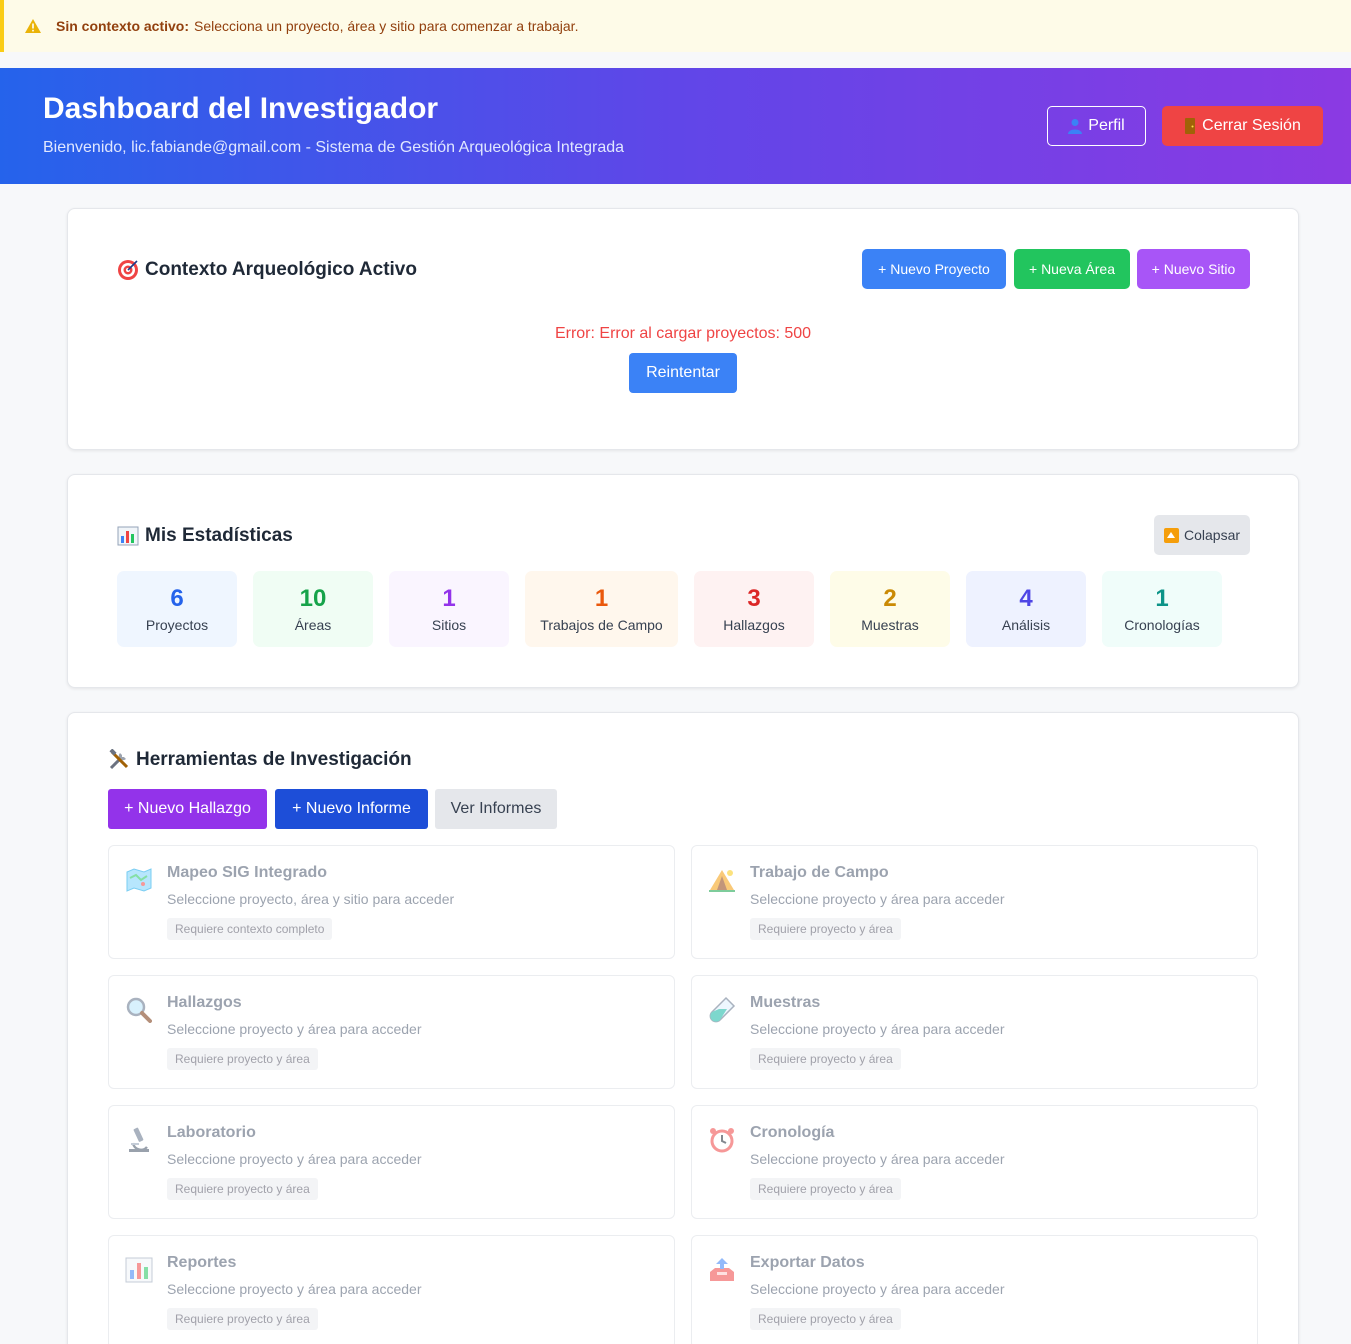 Image resolution: width=1351 pixels, height=1344 pixels. I want to click on retry-button: Reintentar, so click(683, 373).